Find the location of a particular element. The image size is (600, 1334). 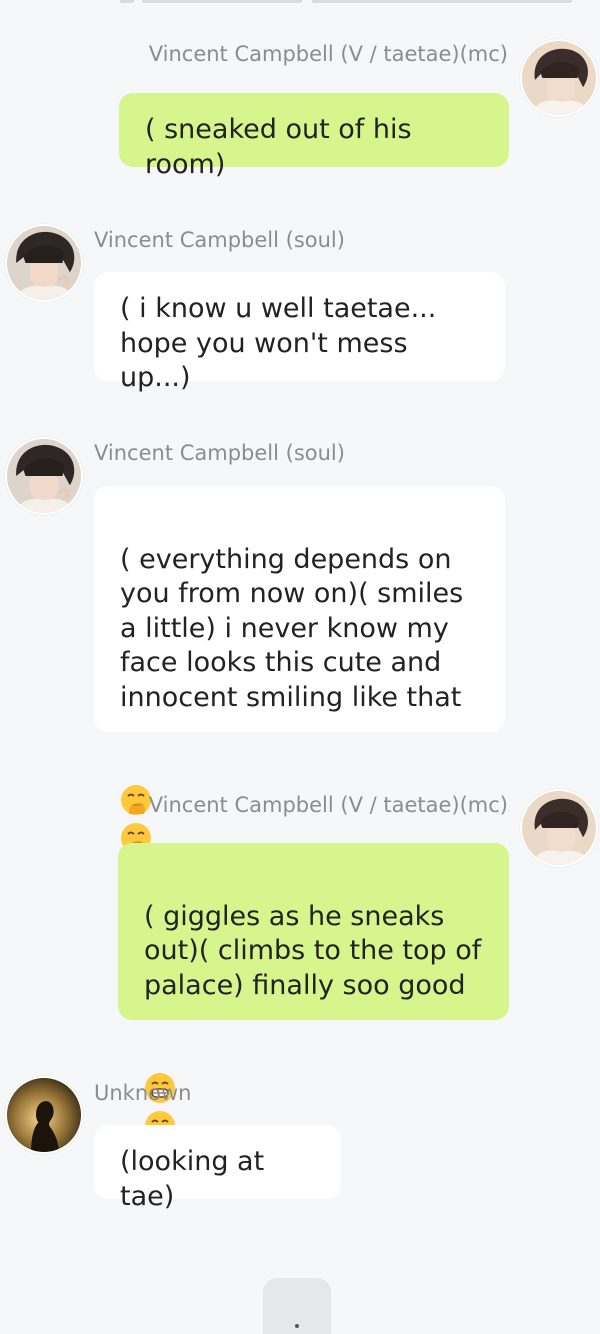

message-bubble: ( sneaked out of his room) is located at coordinates (314, 136).